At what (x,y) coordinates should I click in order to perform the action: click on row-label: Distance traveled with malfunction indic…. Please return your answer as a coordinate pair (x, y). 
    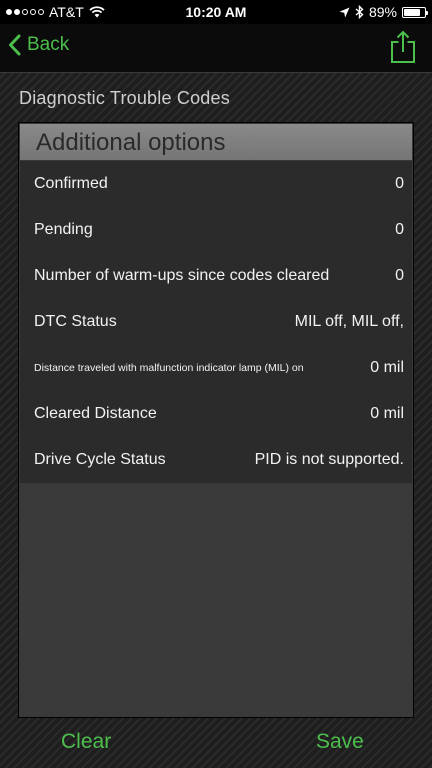
    Looking at the image, I should click on (169, 368).